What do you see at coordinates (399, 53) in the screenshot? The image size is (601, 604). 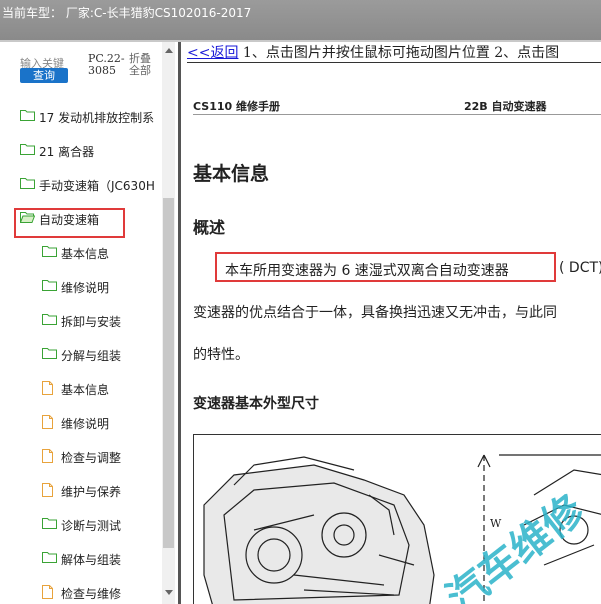 I see `instruction-text: 1、点击图片并按住鼠标可拖动图片位置 2、点击图` at bounding box center [399, 53].